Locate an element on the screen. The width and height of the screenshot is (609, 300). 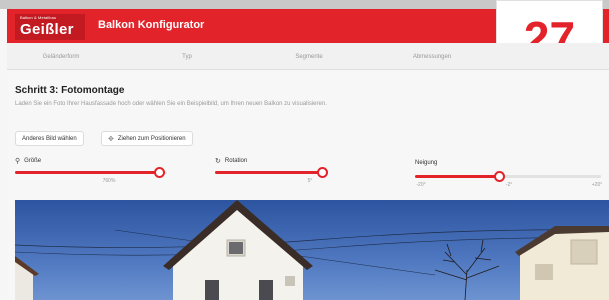
tilt-value: -2° is located at coordinates (509, 185).